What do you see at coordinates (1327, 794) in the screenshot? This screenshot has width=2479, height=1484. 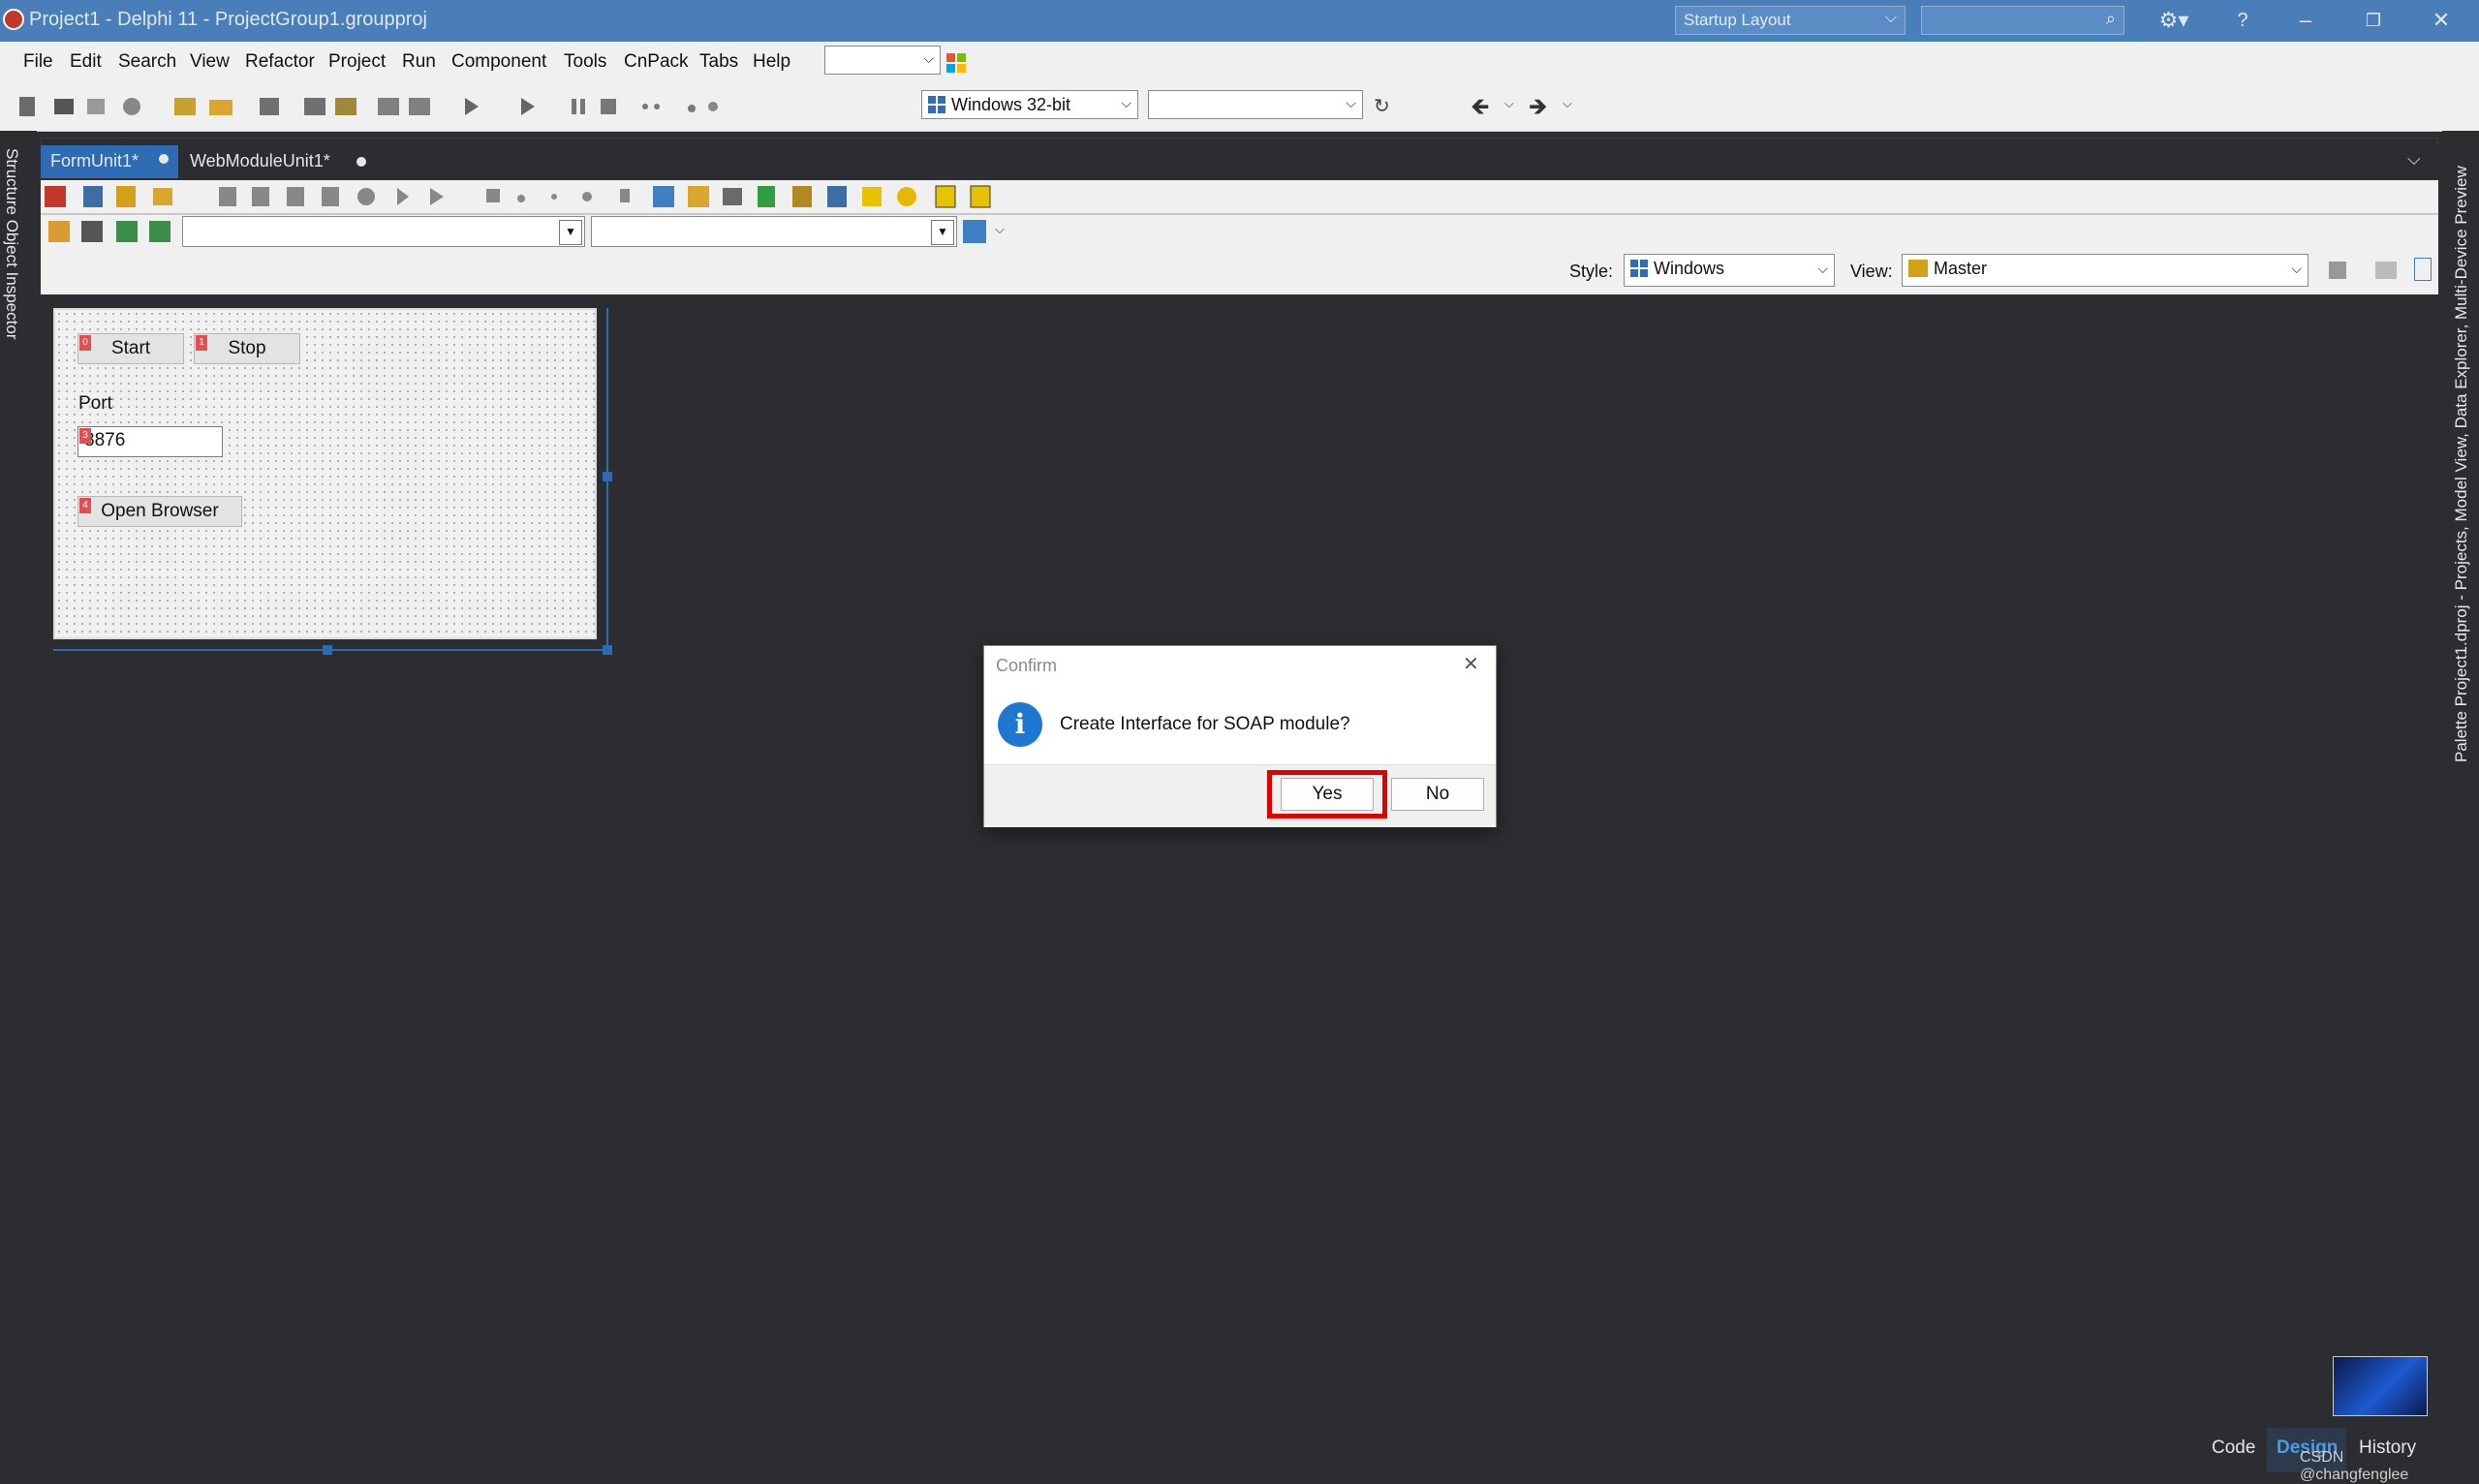 I see `yes-button: Yes` at bounding box center [1327, 794].